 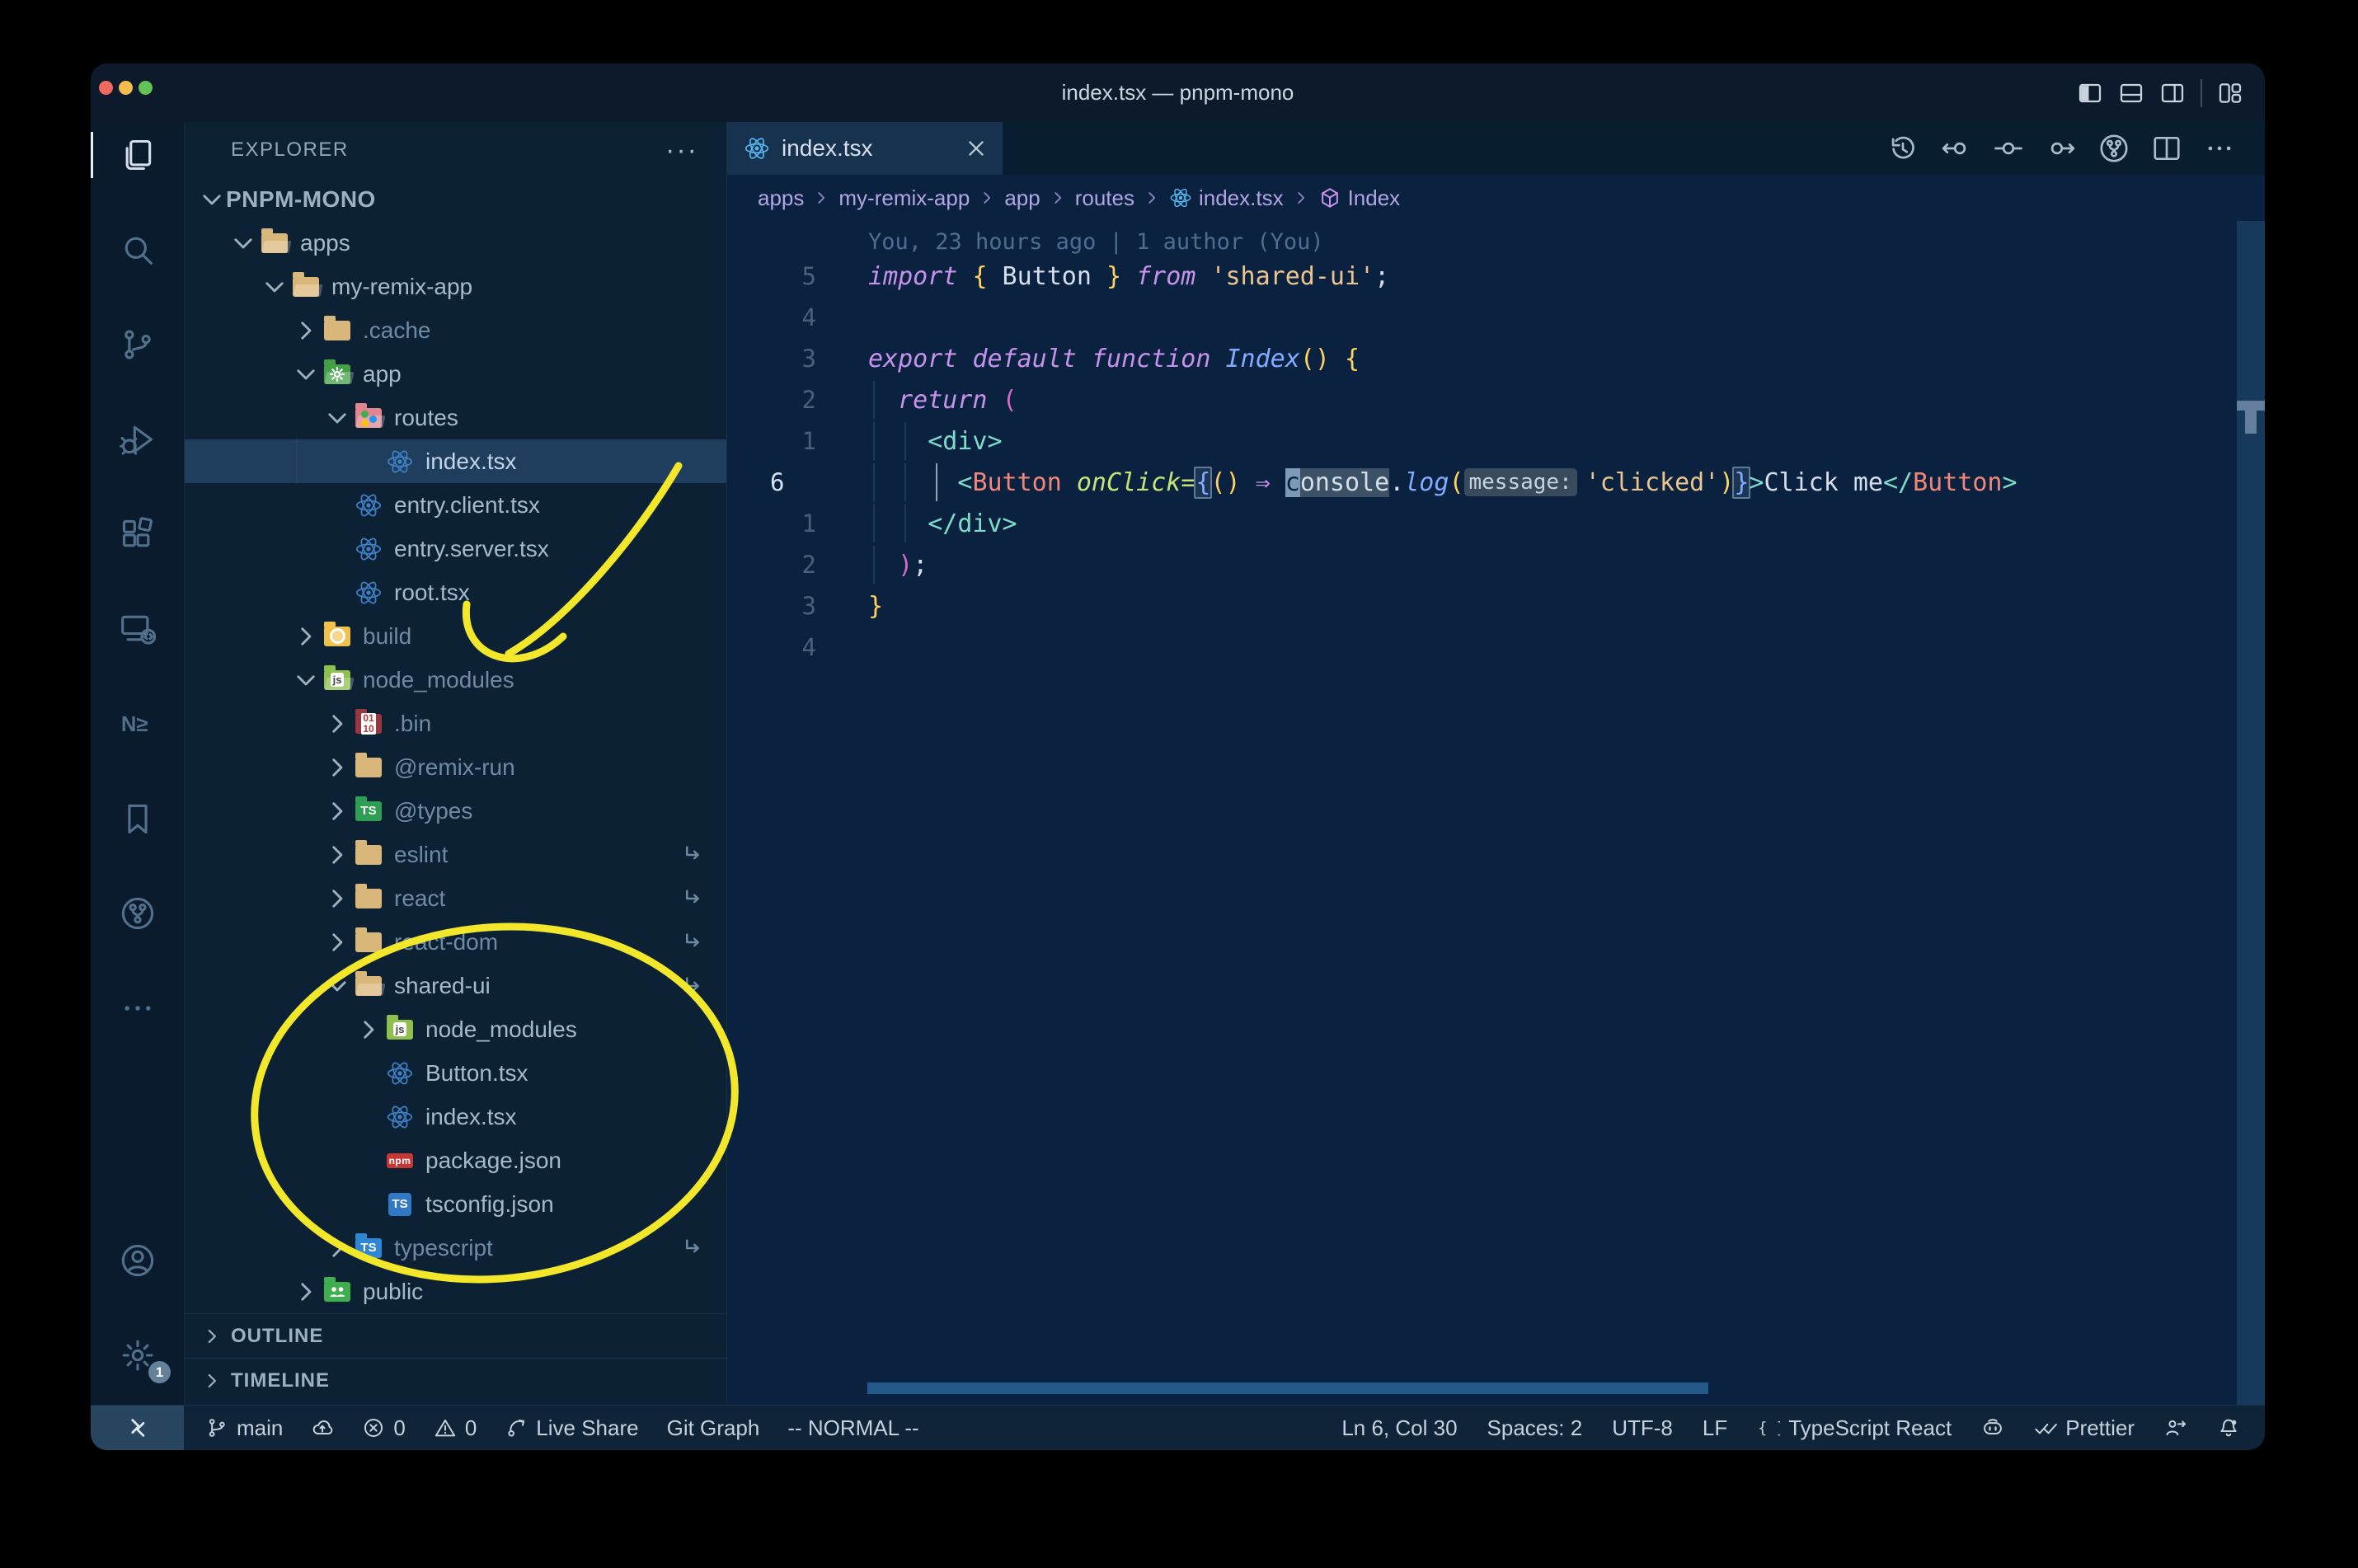 I want to click on activity-settings: 1, so click(x=137, y=1355).